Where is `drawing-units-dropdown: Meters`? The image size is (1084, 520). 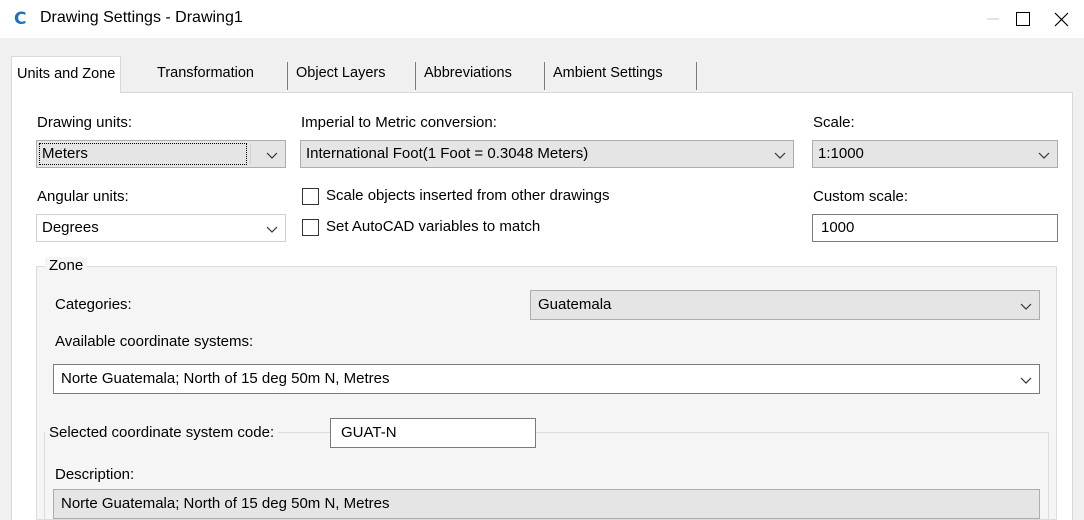
drawing-units-dropdown: Meters is located at coordinates (161, 154).